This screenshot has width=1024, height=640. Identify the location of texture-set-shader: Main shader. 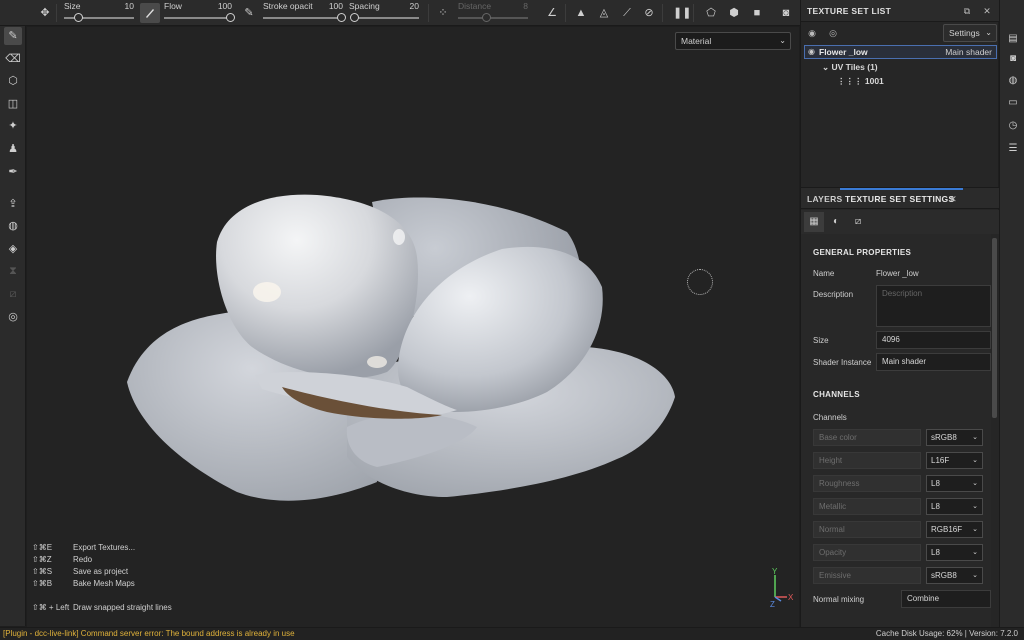
(968, 52).